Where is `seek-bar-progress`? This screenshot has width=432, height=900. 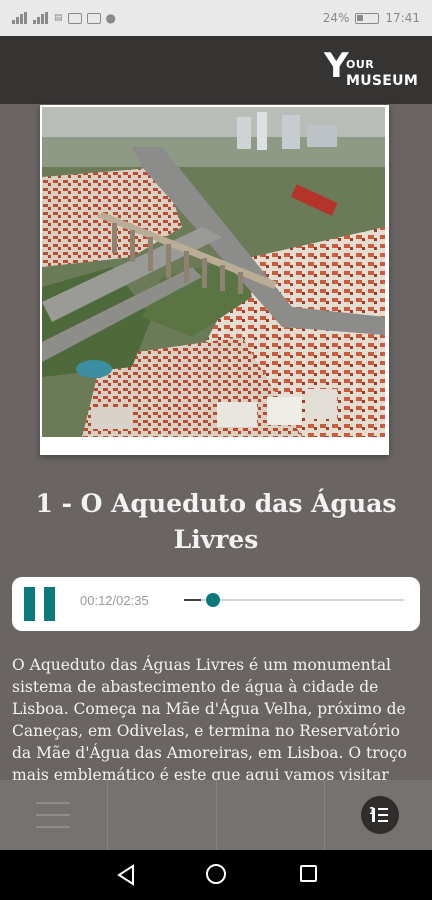 seek-bar-progress is located at coordinates (192, 600).